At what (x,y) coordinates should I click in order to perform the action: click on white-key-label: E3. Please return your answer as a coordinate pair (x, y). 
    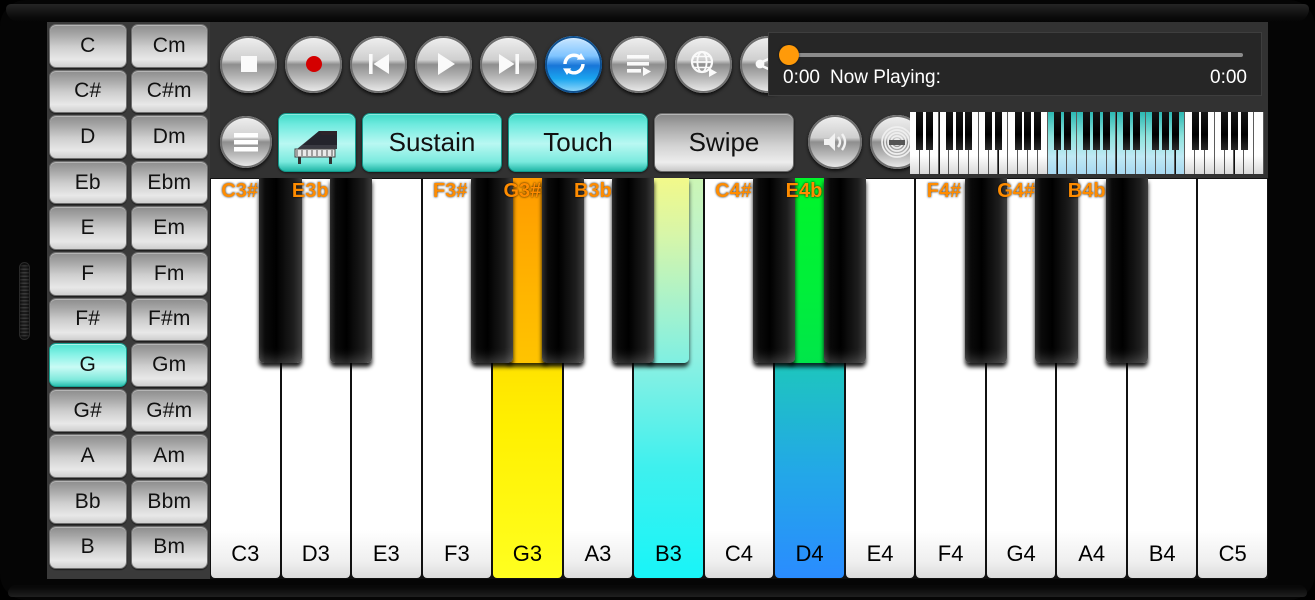
    Looking at the image, I should click on (386, 553).